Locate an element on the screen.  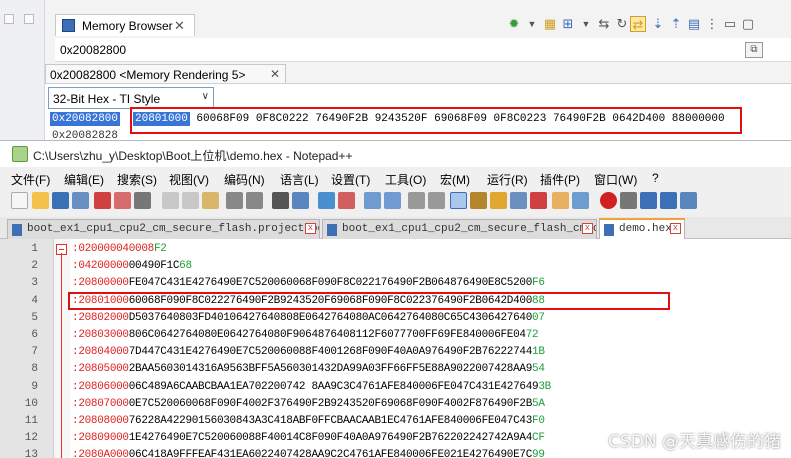
folder-workspace-icon is located at coordinates (538, 200).